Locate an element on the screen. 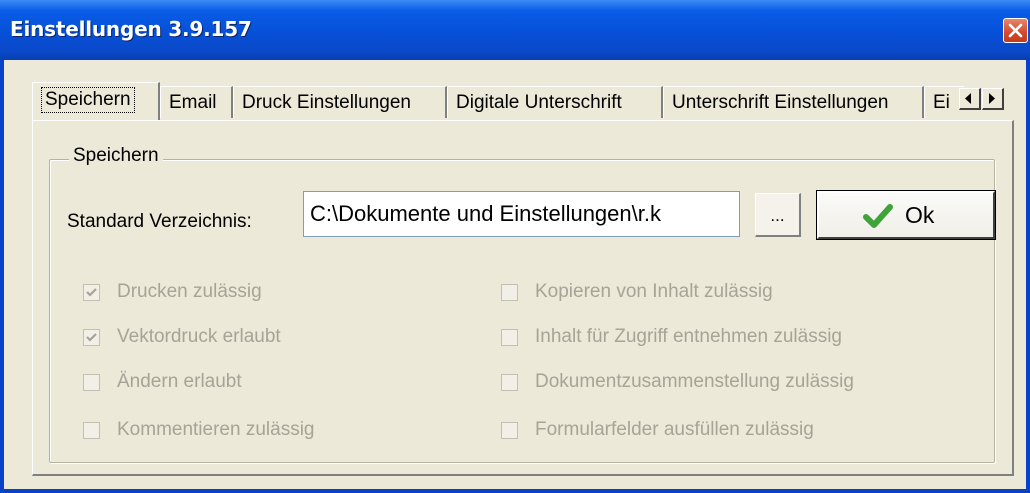 The height and width of the screenshot is (493, 1030). checkbox-label: Ändern erlaubt is located at coordinates (179, 381).